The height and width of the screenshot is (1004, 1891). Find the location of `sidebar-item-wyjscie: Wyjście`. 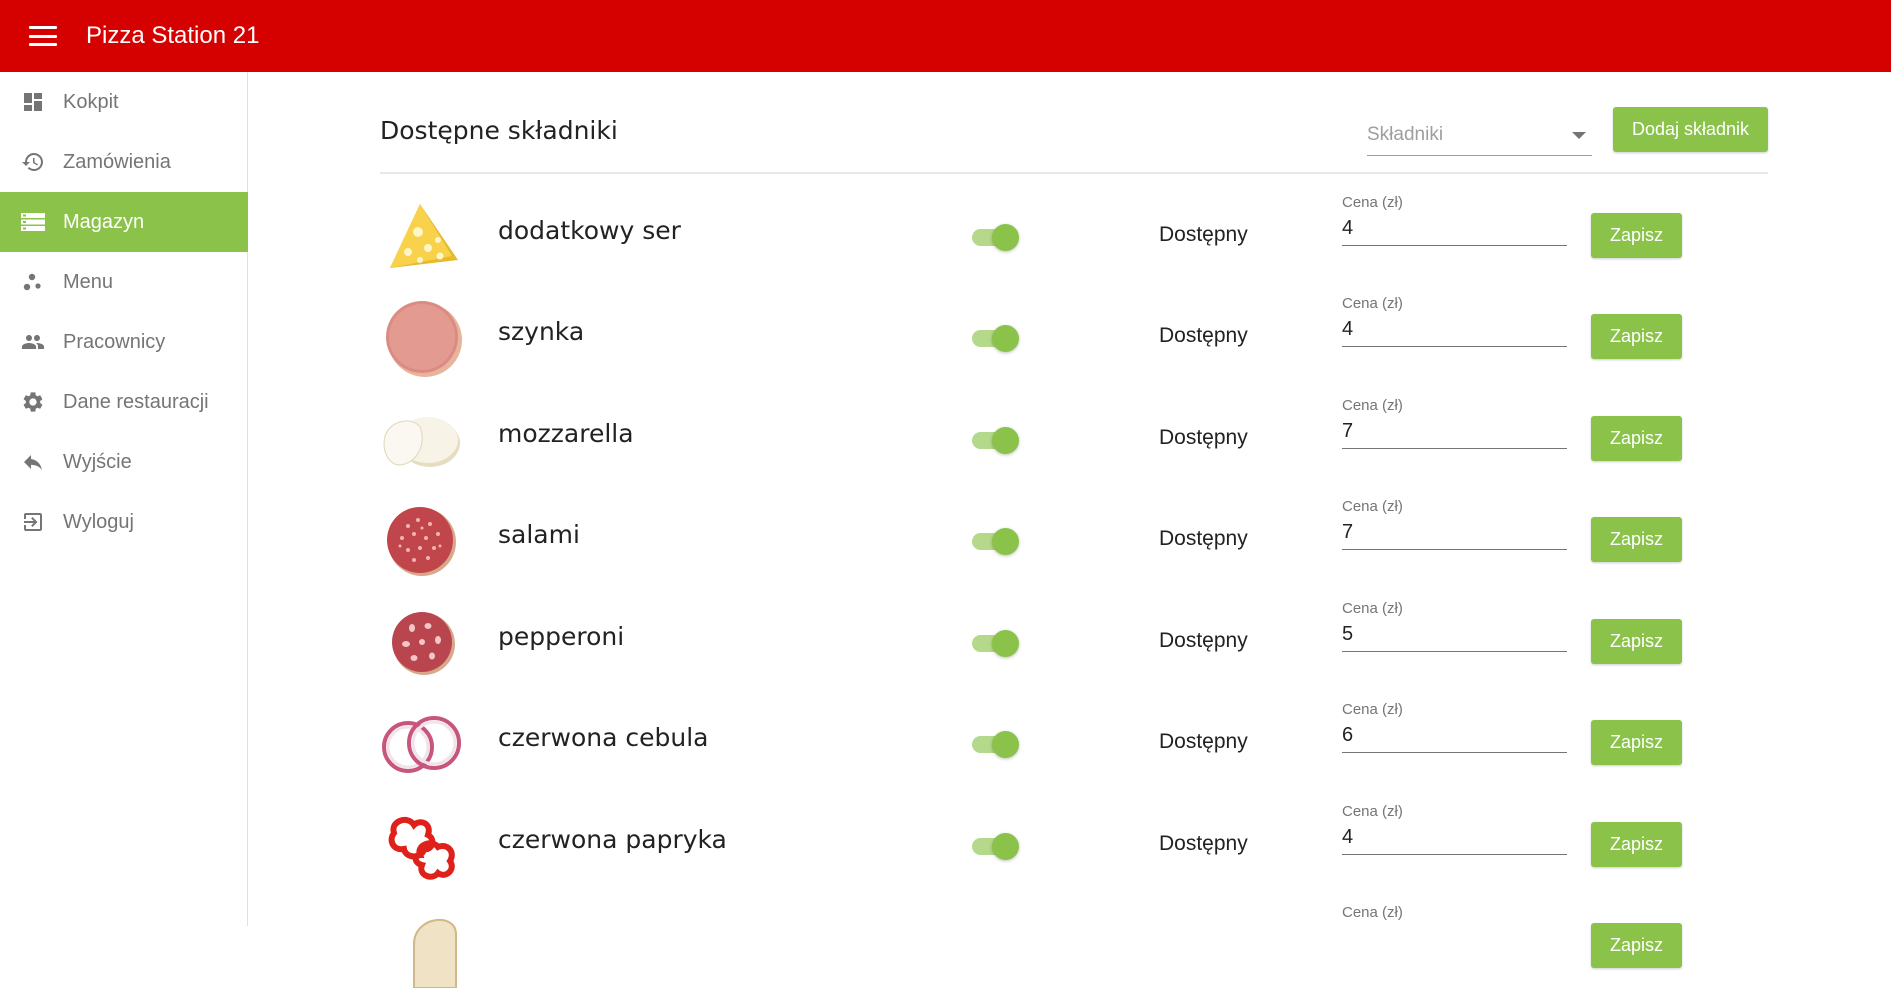

sidebar-item-wyjscie: Wyjście is located at coordinates (124, 462).